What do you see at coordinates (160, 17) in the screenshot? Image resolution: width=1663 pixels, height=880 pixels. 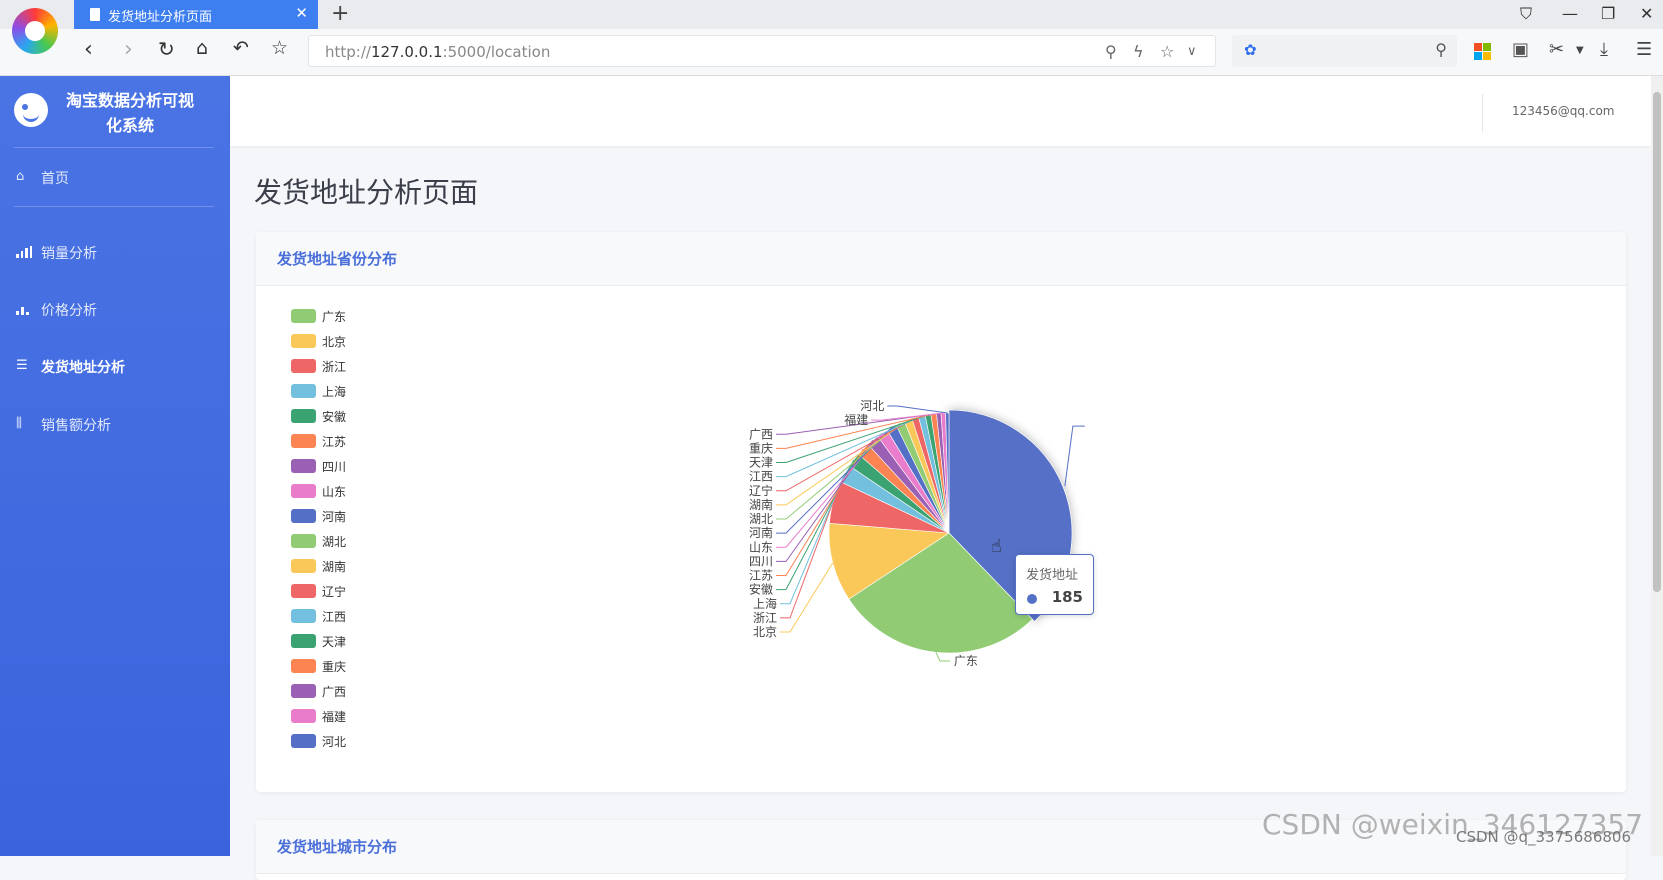 I see `tab-title: 发货地址分析页面` at bounding box center [160, 17].